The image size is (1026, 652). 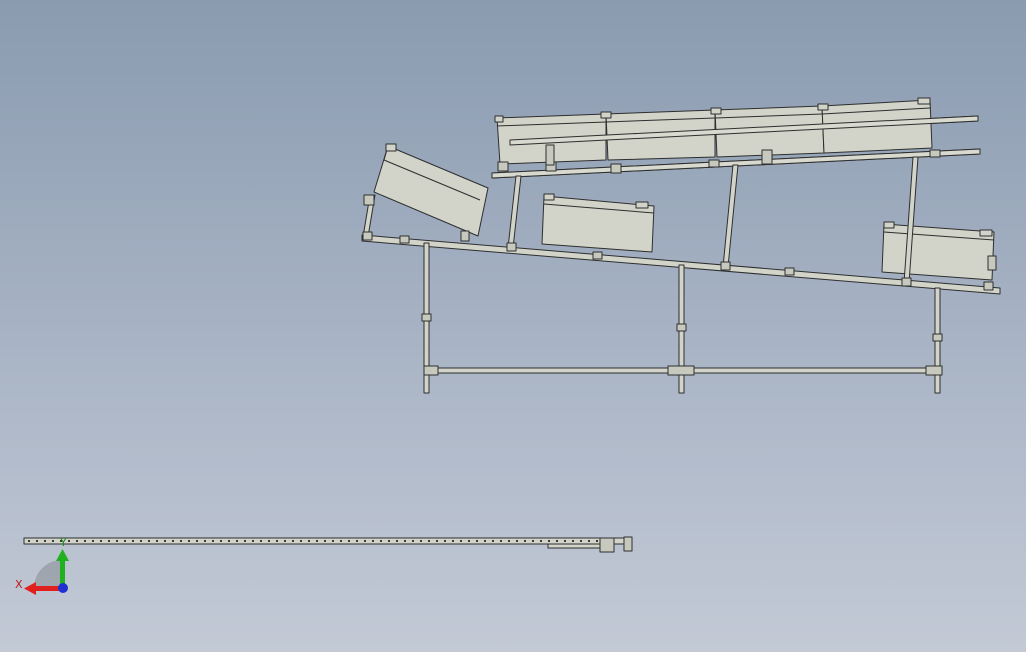 What do you see at coordinates (63, 542) in the screenshot?
I see `y-axis-label: Y` at bounding box center [63, 542].